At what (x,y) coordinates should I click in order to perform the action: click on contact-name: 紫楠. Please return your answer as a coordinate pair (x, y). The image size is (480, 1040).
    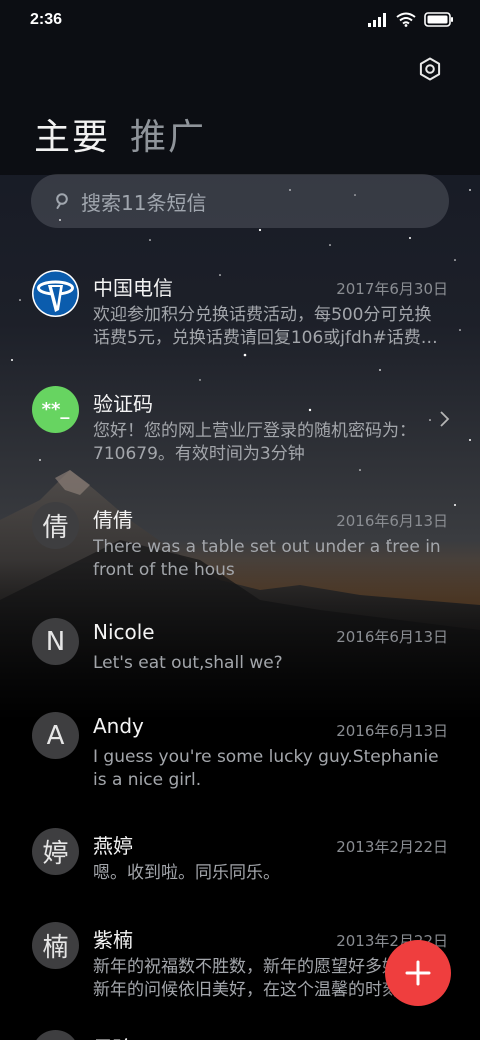
    Looking at the image, I should click on (113, 940).